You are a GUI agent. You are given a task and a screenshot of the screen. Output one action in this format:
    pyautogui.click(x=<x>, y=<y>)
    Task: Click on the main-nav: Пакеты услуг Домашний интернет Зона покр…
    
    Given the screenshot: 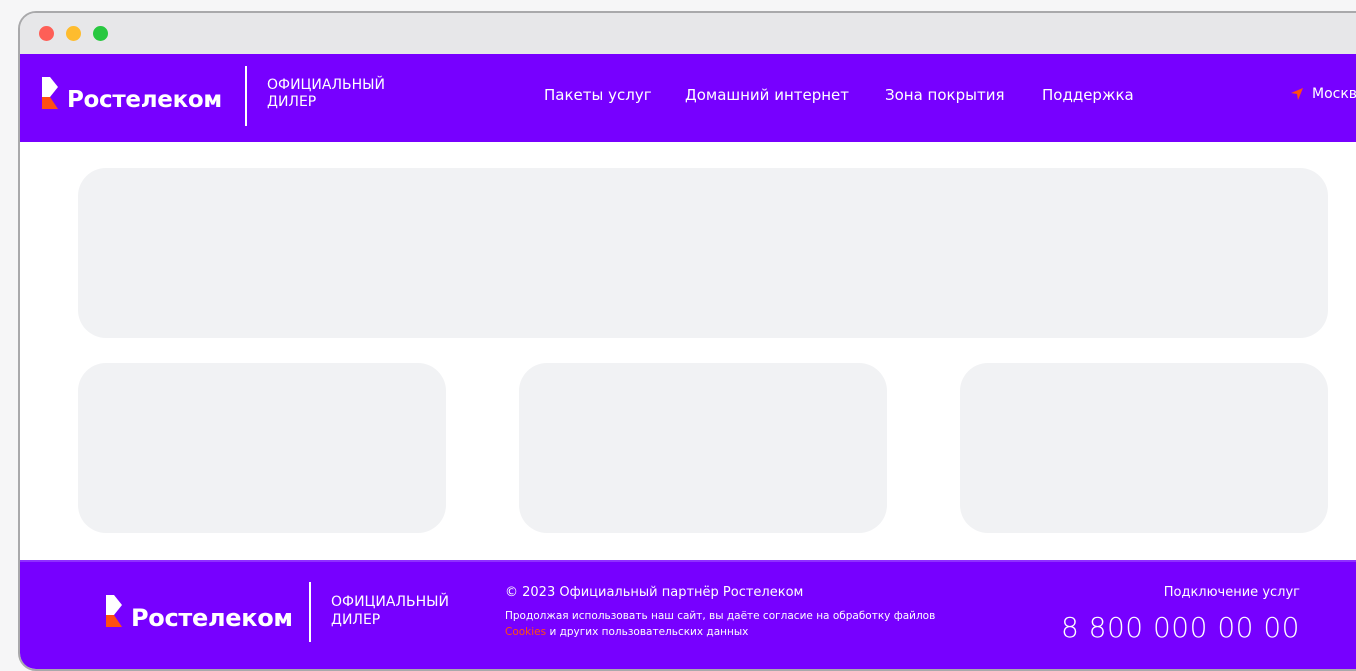 What is the action you would take?
    pyautogui.click(x=688, y=97)
    